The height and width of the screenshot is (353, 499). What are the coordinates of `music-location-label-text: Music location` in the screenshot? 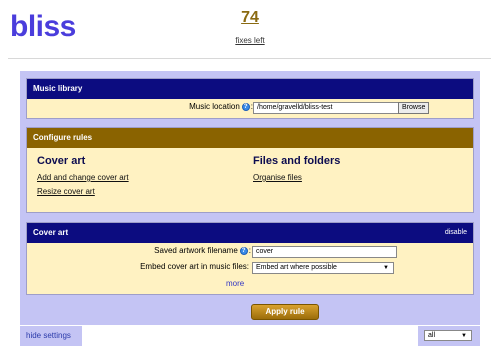 It's located at (214, 106).